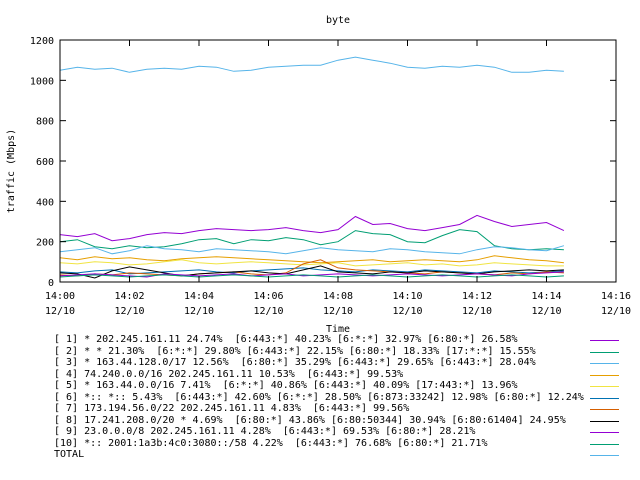 This screenshot has width=640, height=480. What do you see at coordinates (51, 283) in the screenshot?
I see `y-tick-label: 0` at bounding box center [51, 283].